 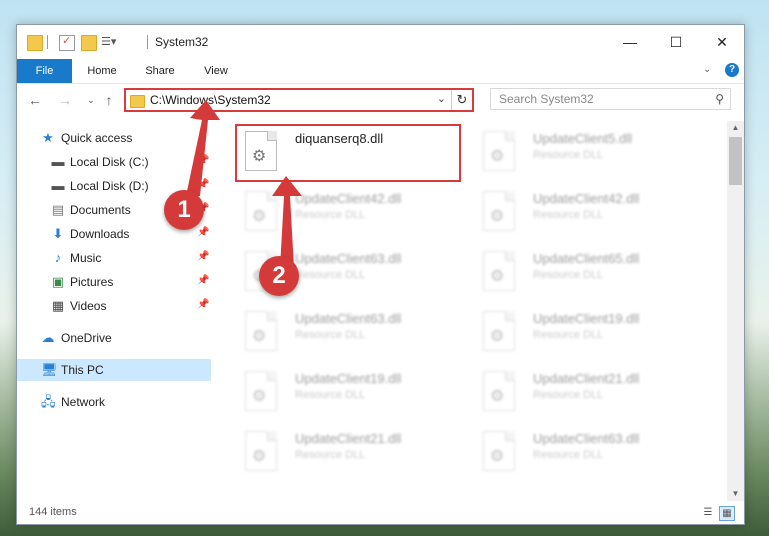 I want to click on search-input: Search System32 ⚲, so click(x=610, y=99).